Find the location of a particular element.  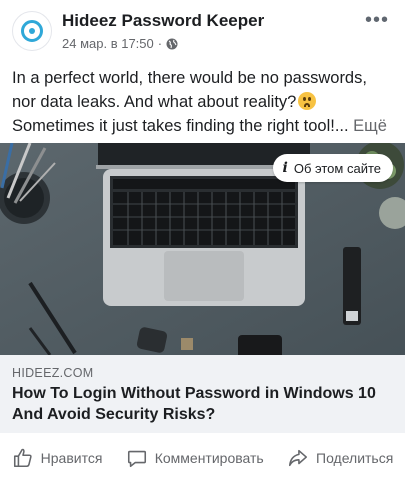

post-text-line-2-wrap: nor data leaks. And what about reality? is located at coordinates (204, 102).